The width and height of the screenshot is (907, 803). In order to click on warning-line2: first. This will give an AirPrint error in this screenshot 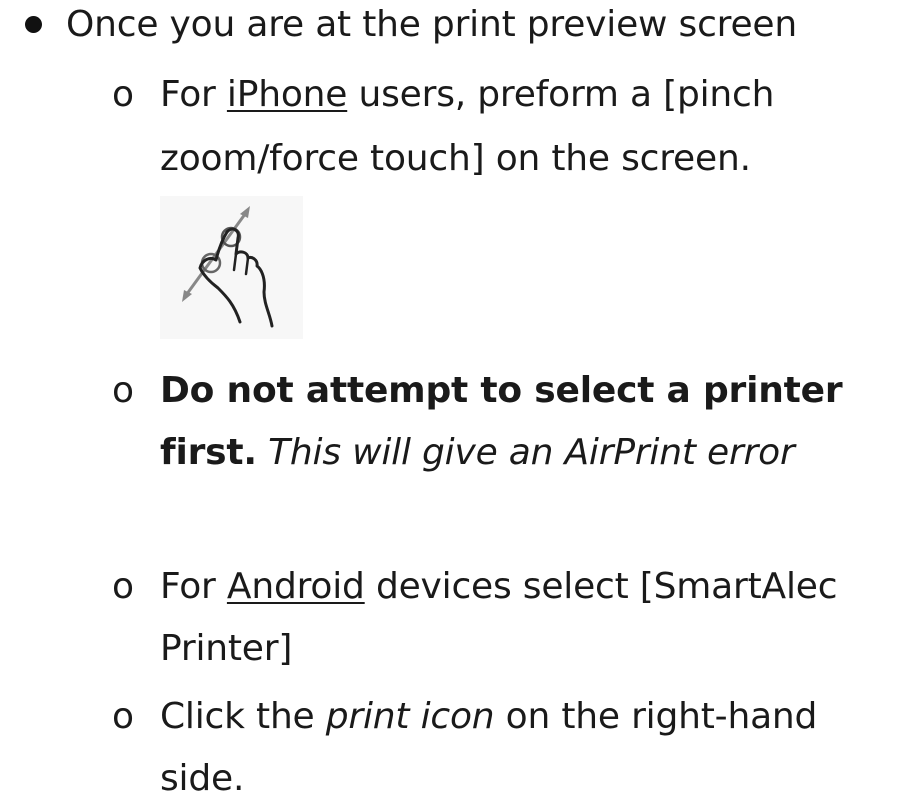, I will do `click(477, 452)`.